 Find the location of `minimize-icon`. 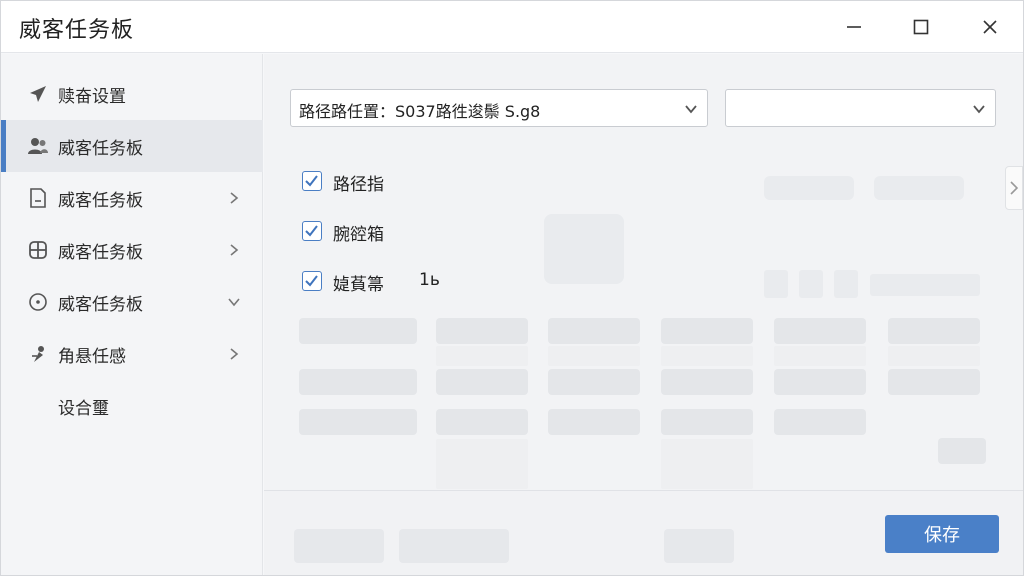

minimize-icon is located at coordinates (854, 27).